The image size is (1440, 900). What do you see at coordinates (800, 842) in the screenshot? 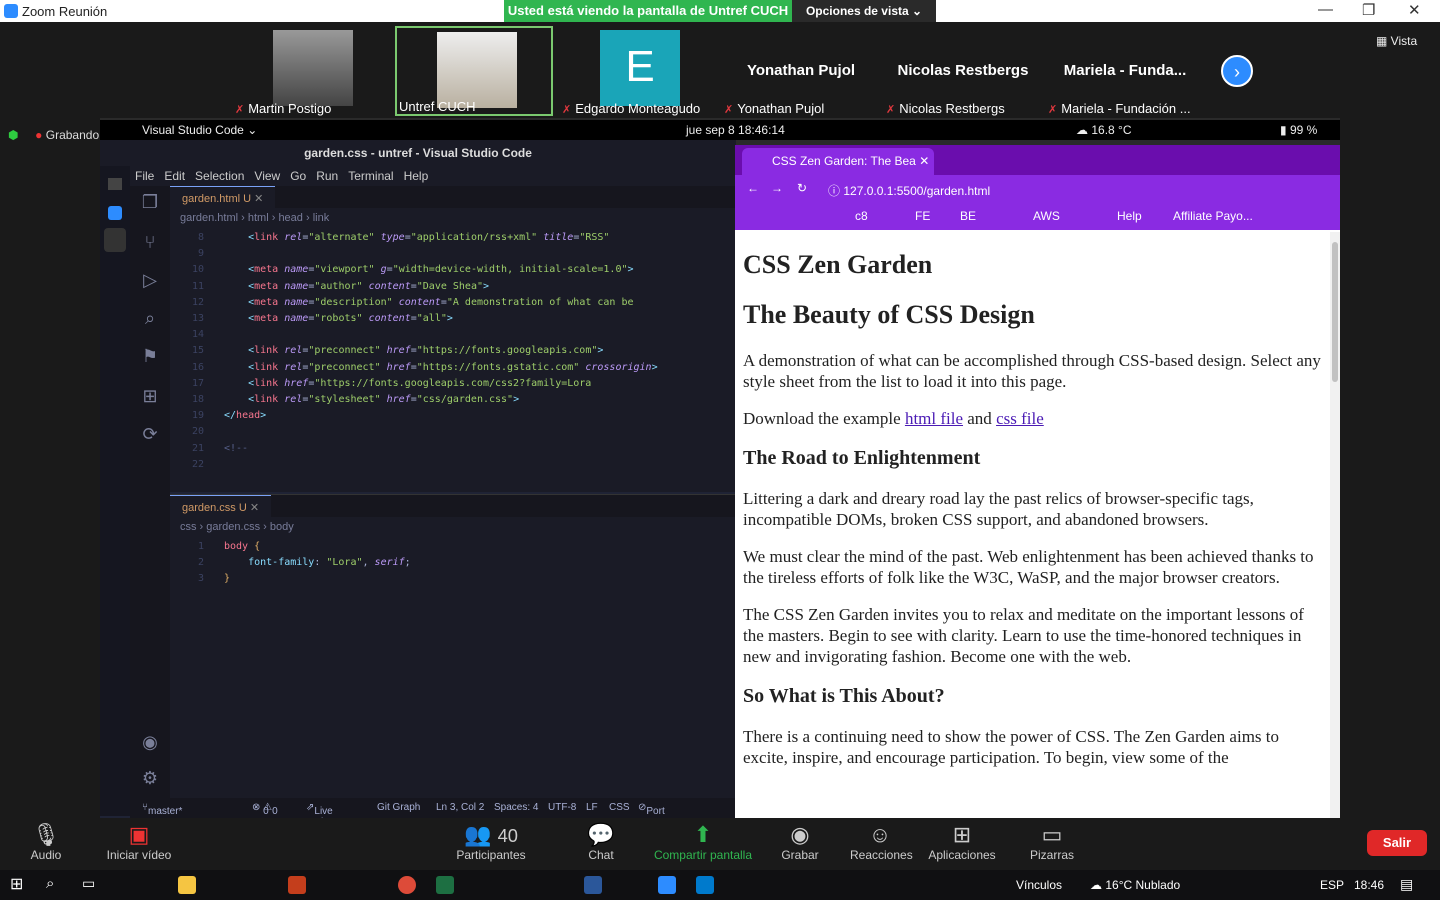
I see `record-button: ◉ Grabar` at bounding box center [800, 842].